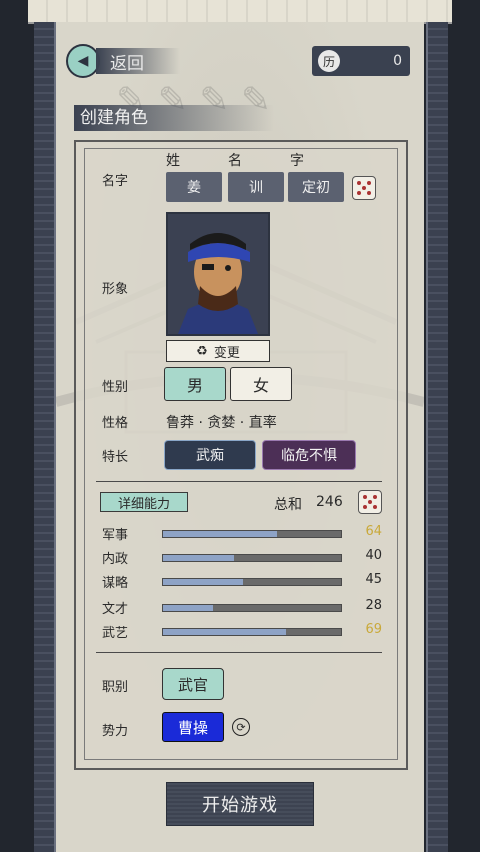  Describe the element at coordinates (83, 61) in the screenshot. I see `back-arrow-icon: ◀` at that location.